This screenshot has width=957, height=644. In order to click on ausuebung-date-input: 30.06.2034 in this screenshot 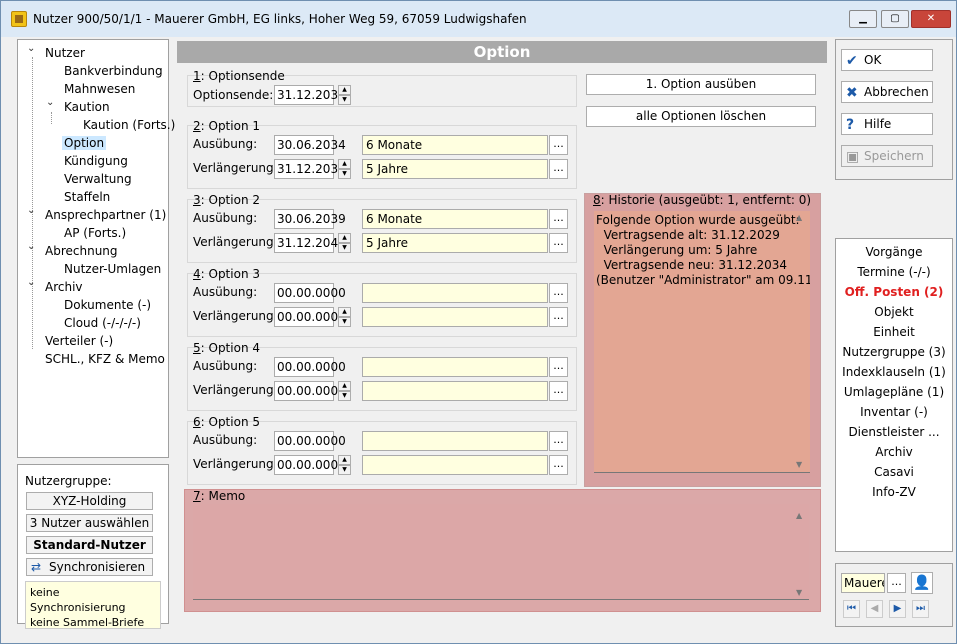, I will do `click(310, 145)`.